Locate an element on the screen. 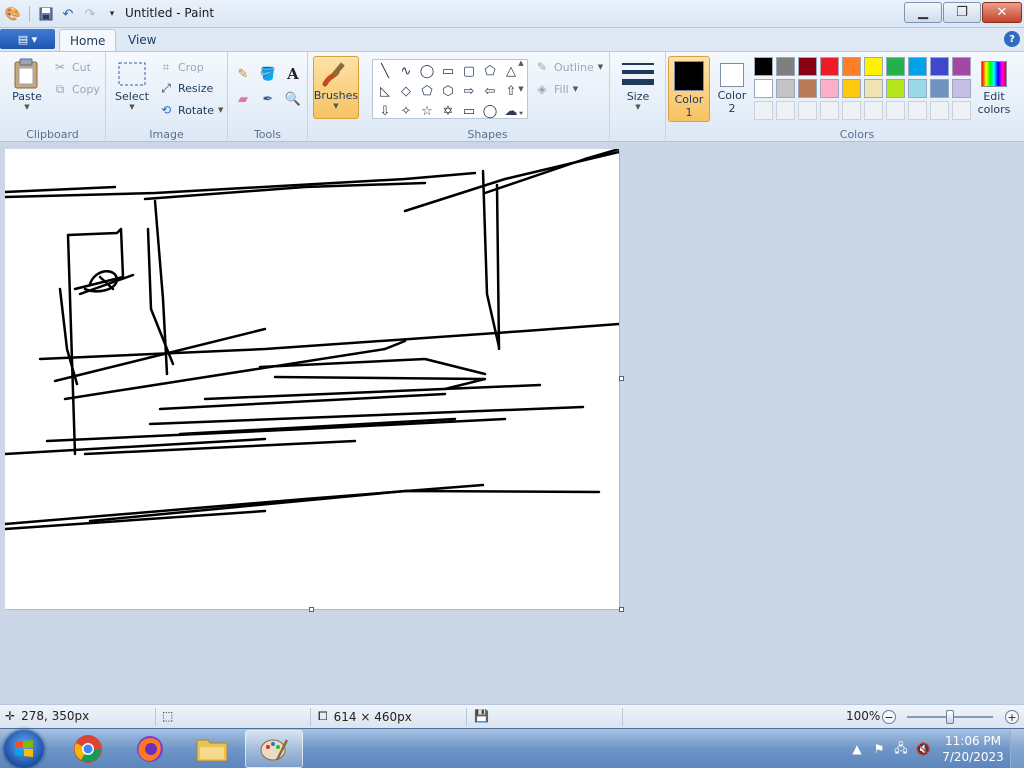 The image size is (1024, 768). start-button is located at coordinates (24, 749).